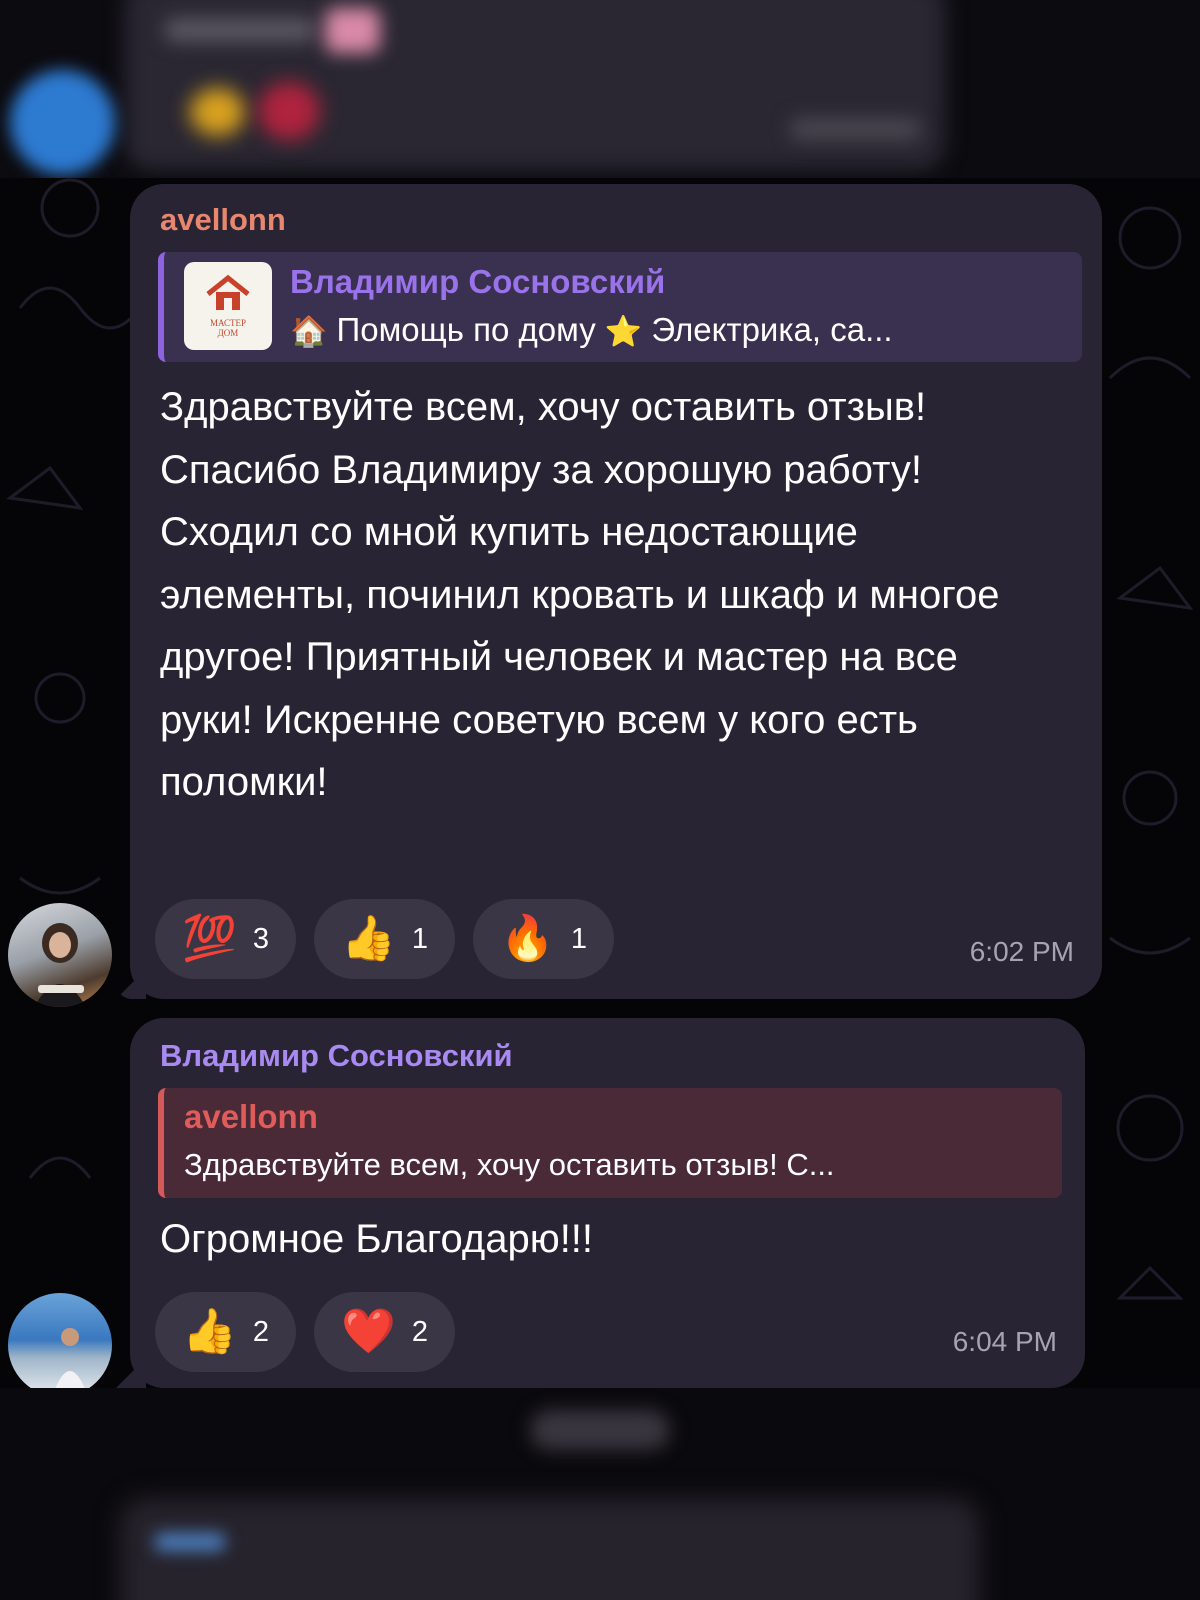 This screenshot has height=1600, width=1200. Describe the element at coordinates (62, 122) in the screenshot. I see `blurred-avatar` at that location.